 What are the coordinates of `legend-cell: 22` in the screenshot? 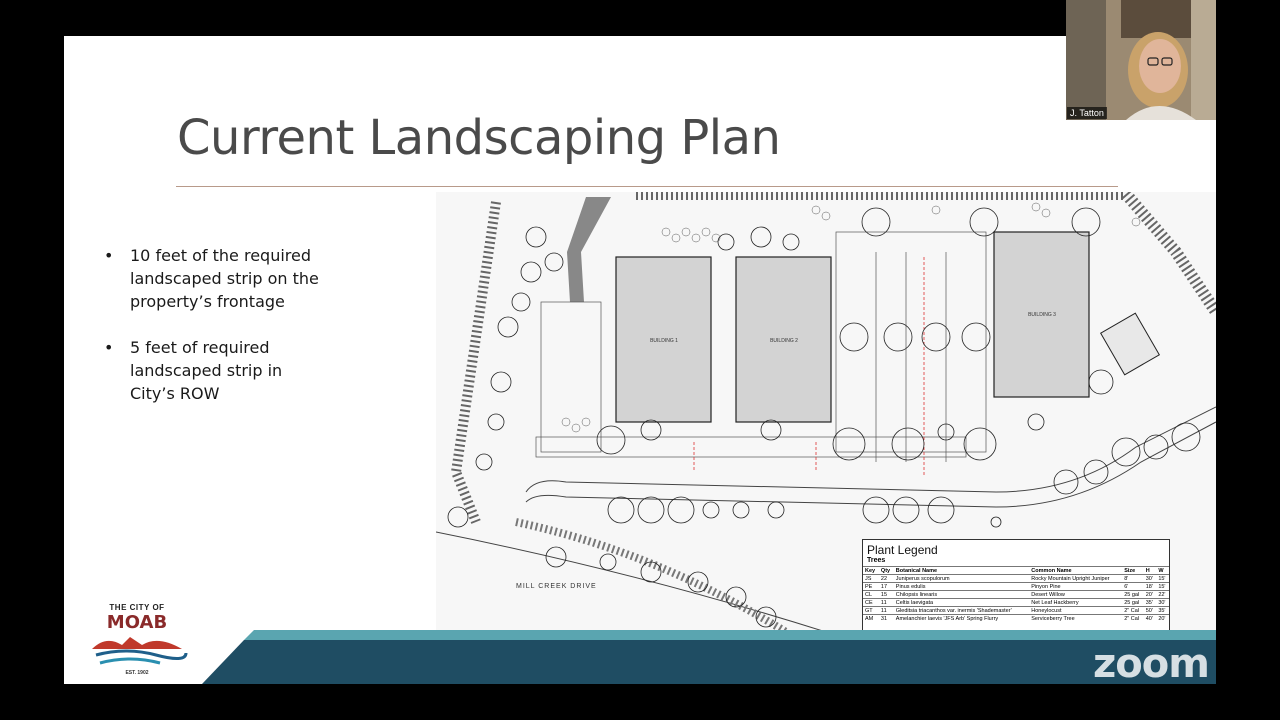 It's located at (886, 578).